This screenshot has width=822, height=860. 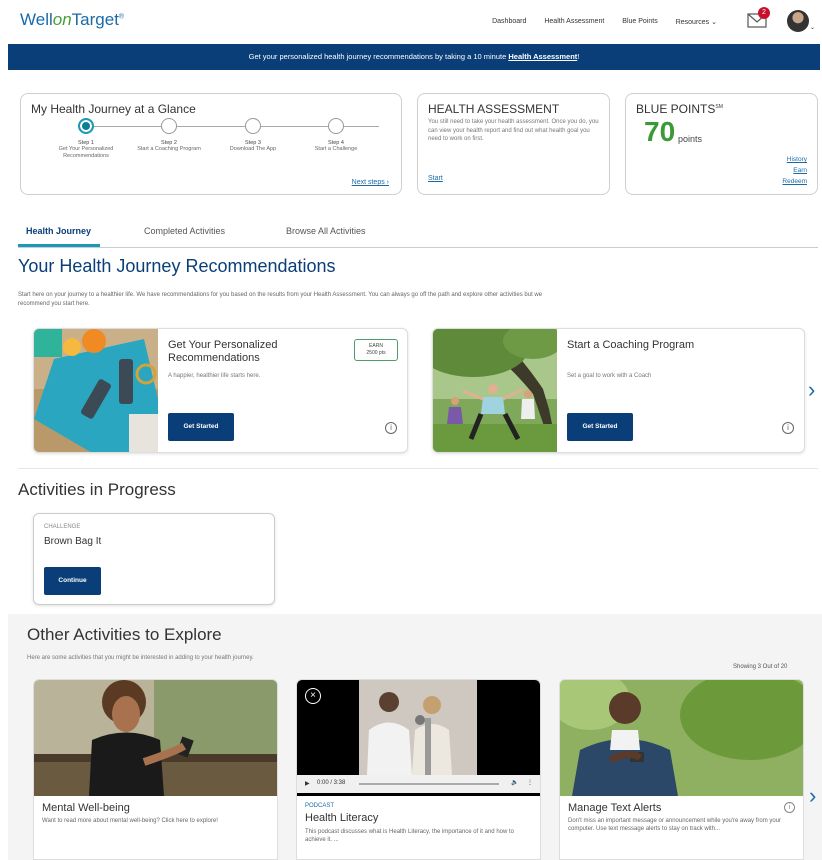 What do you see at coordinates (124, 634) in the screenshot?
I see `explore-title: Other Activities to Explore` at bounding box center [124, 634].